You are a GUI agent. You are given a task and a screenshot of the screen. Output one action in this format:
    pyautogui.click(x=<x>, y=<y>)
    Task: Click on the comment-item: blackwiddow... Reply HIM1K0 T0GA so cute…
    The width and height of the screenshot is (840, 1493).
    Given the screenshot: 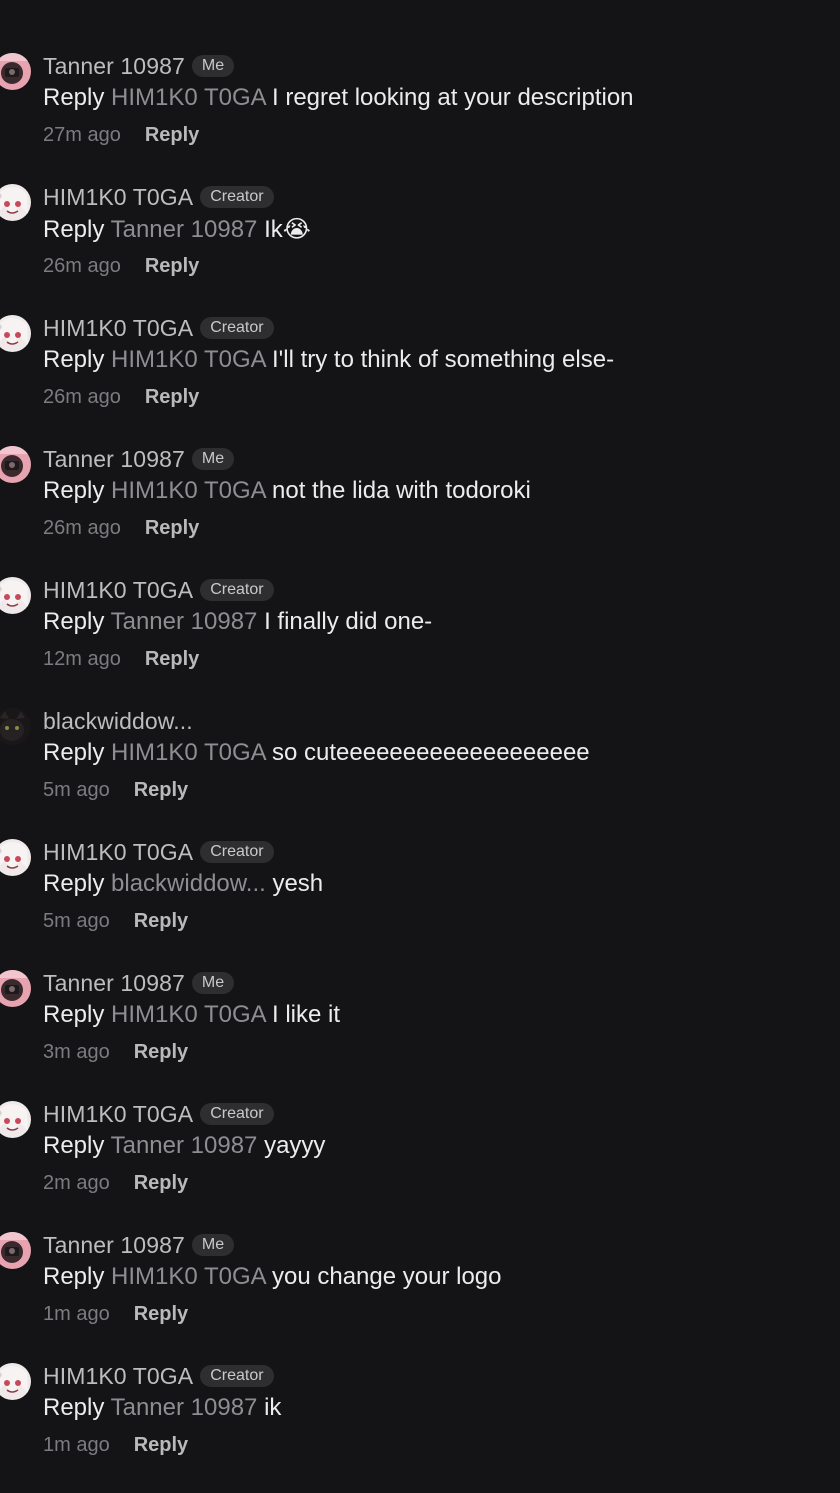 What is the action you would take?
    pyautogui.click(x=420, y=773)
    